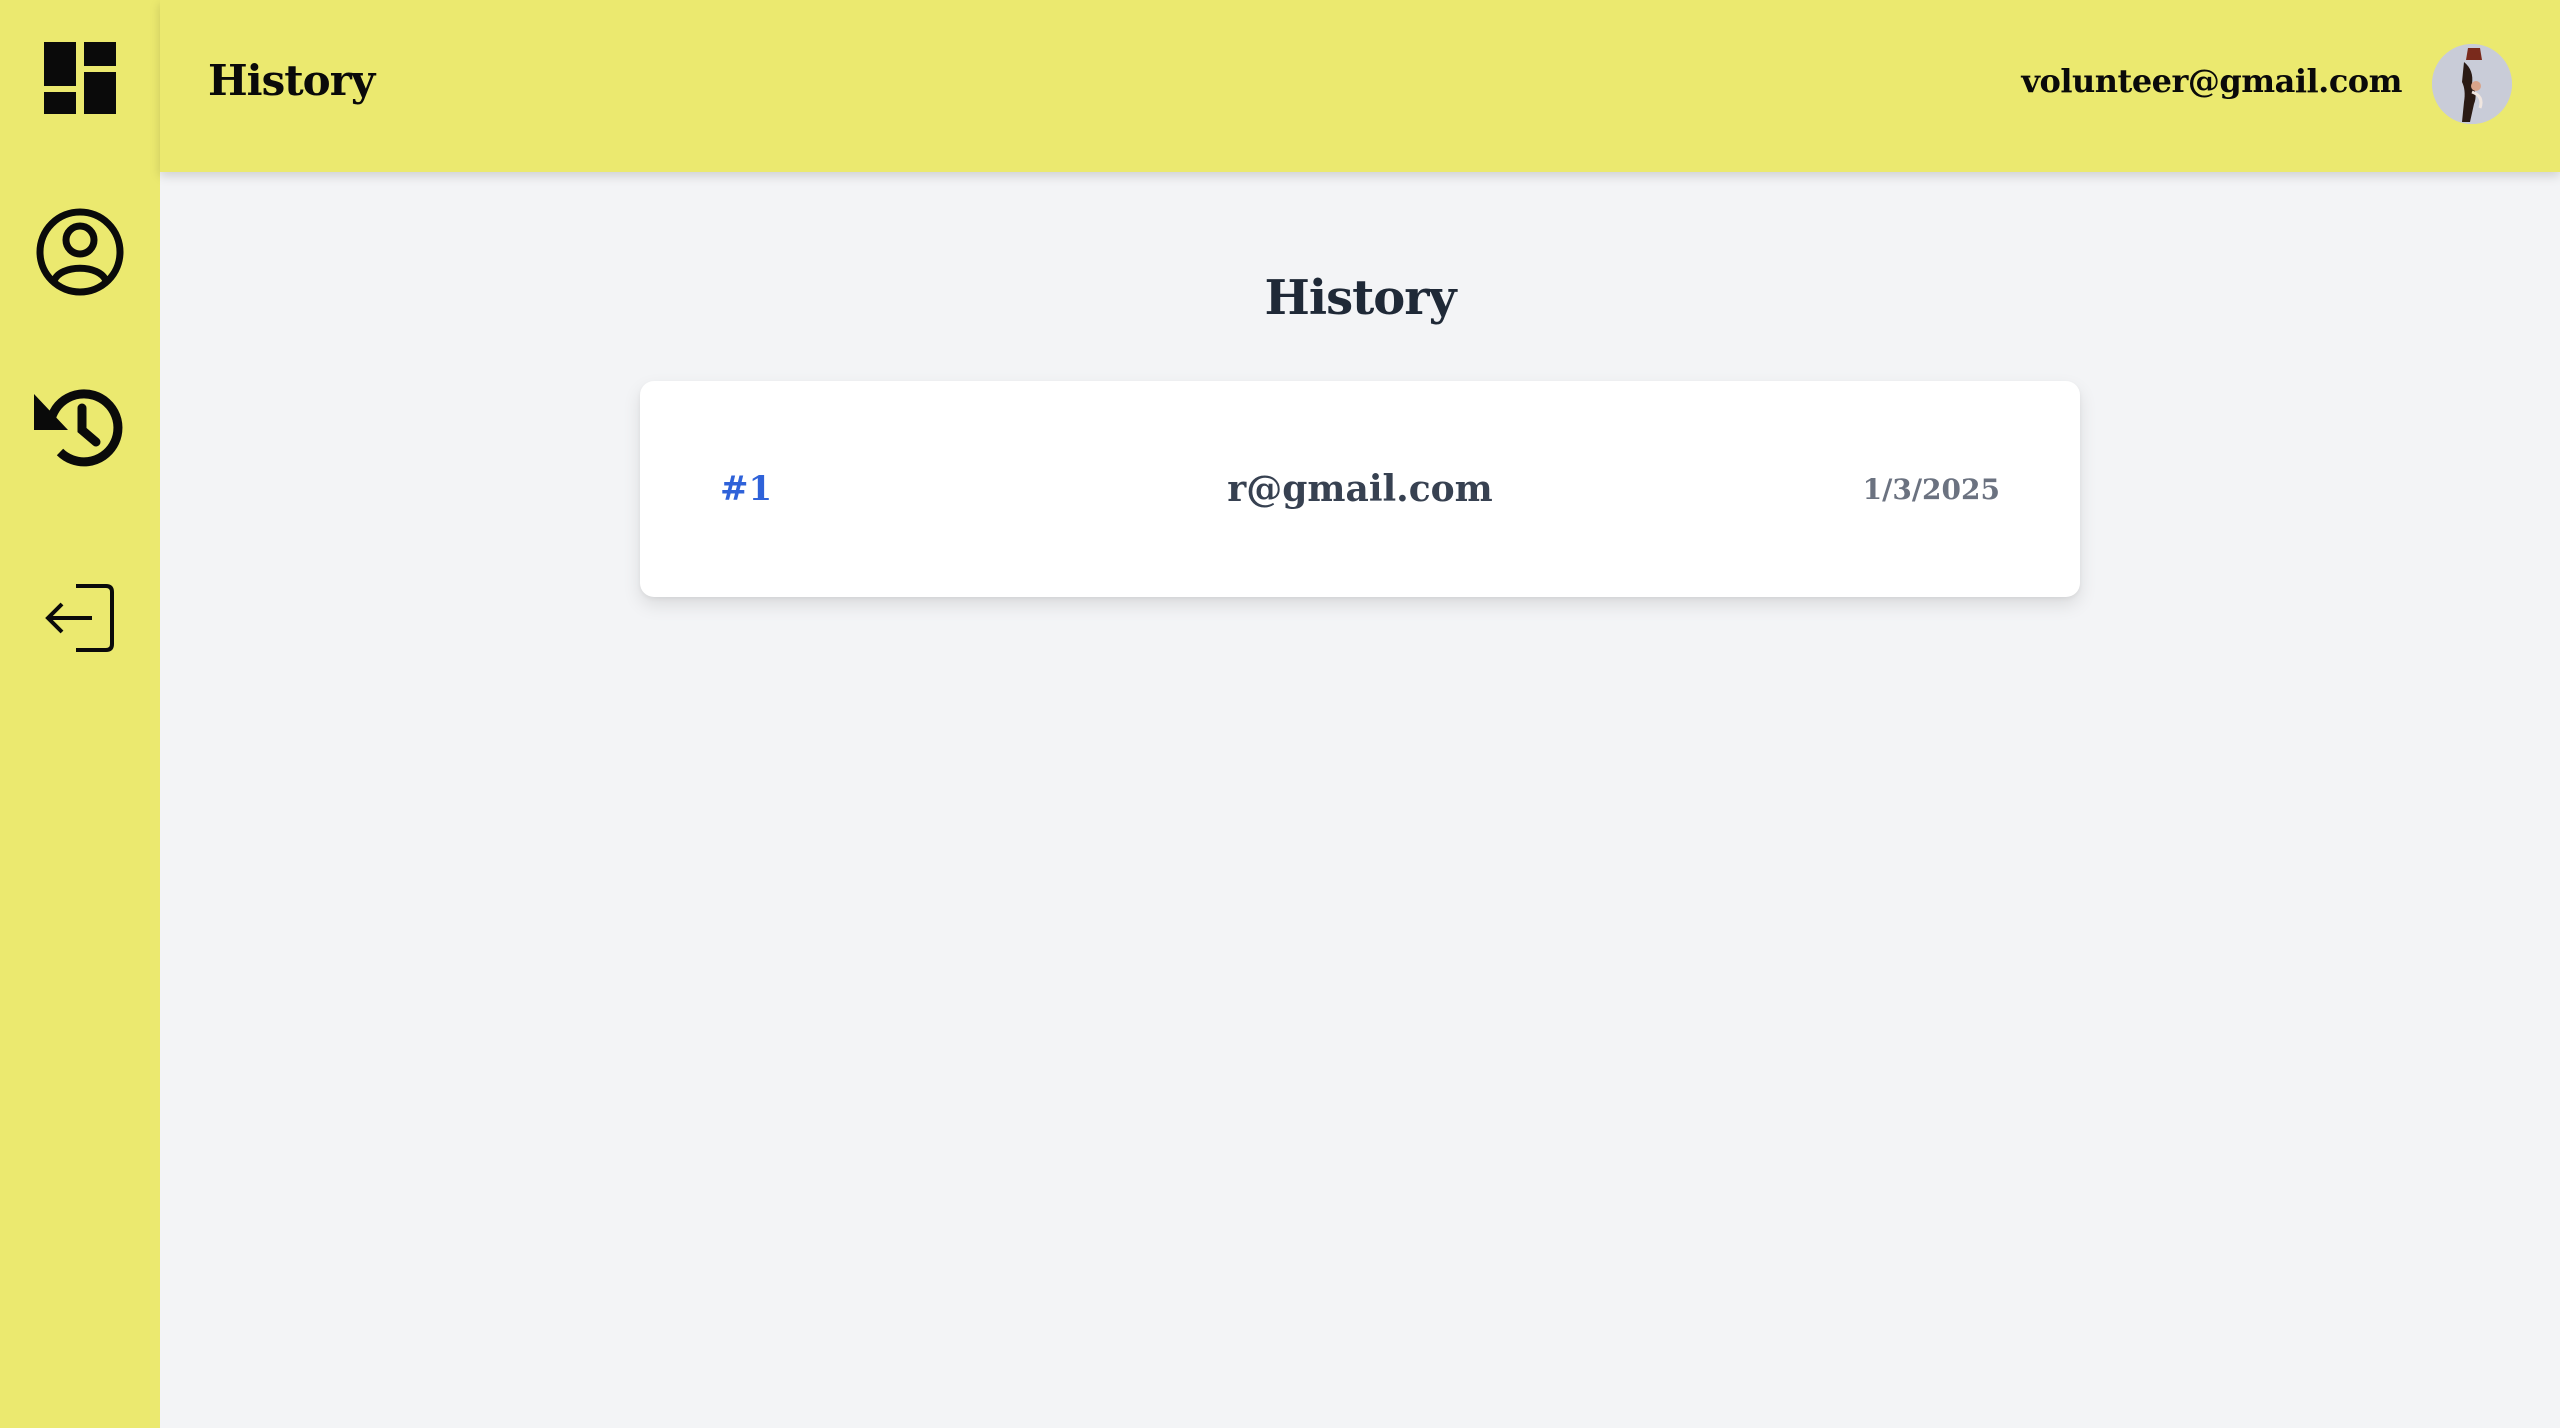  Describe the element at coordinates (2211, 81) in the screenshot. I see `user-email: volunteer@gmail.com` at that location.